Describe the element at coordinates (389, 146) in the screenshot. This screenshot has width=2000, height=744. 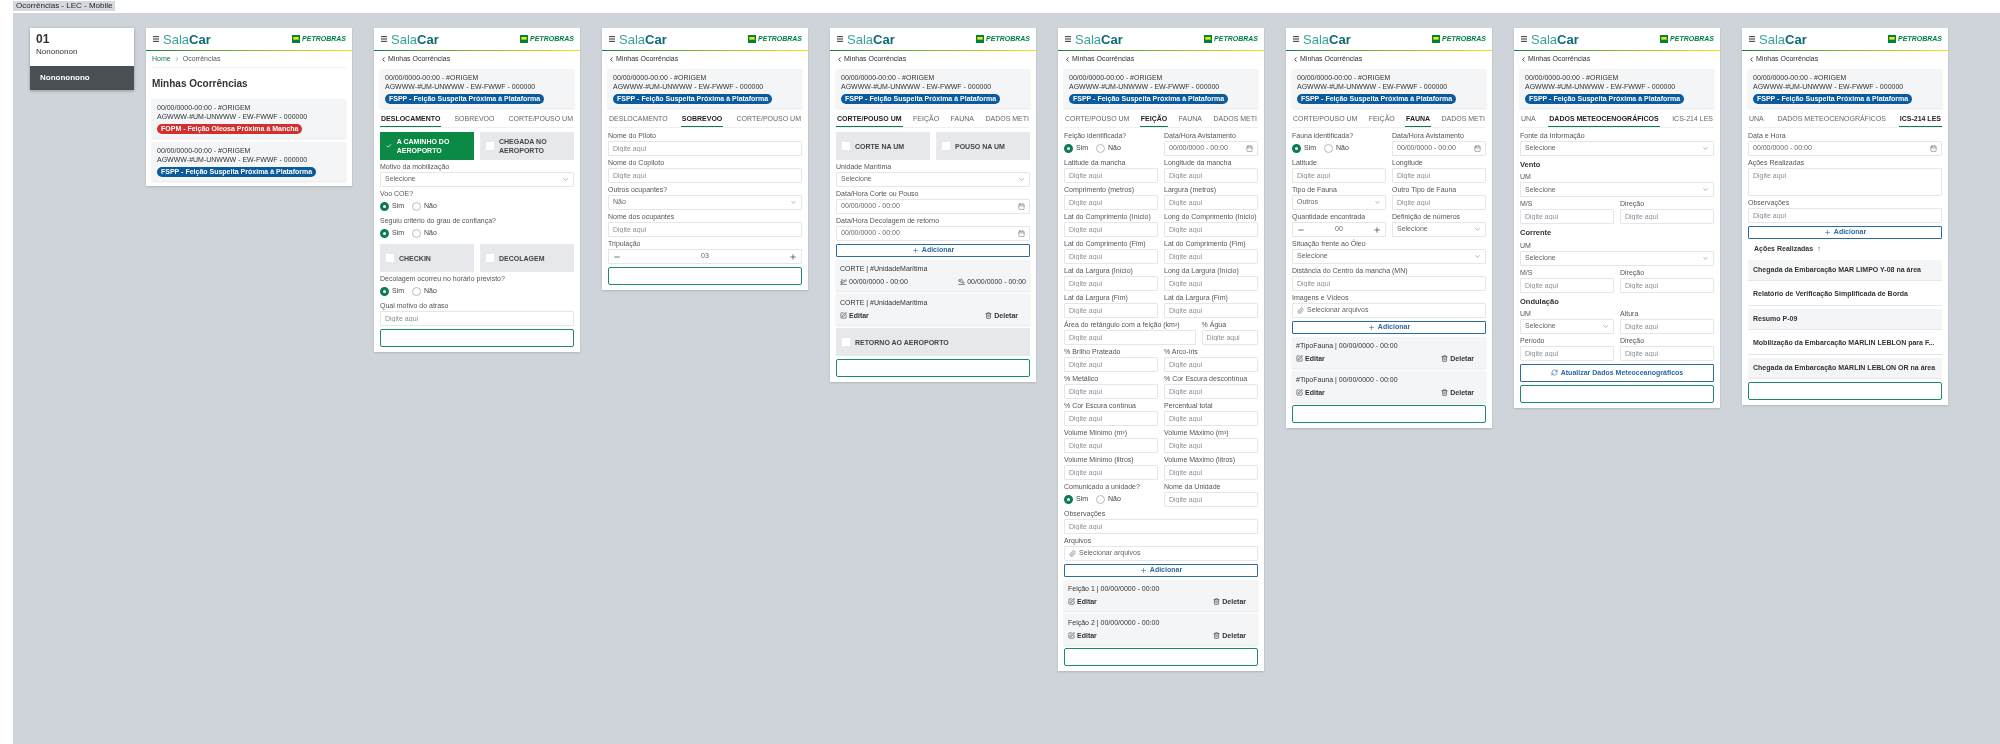
I see `check-icon` at that location.